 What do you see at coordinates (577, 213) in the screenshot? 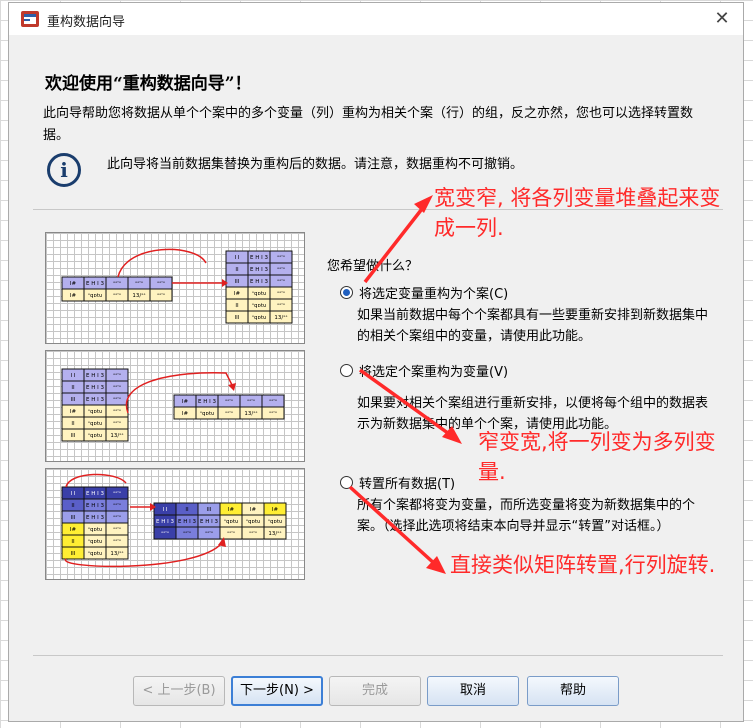
I see `annotation-wide-to-long: 宽变窄, 将各列变量堆叠起来变成一列.` at bounding box center [577, 213].